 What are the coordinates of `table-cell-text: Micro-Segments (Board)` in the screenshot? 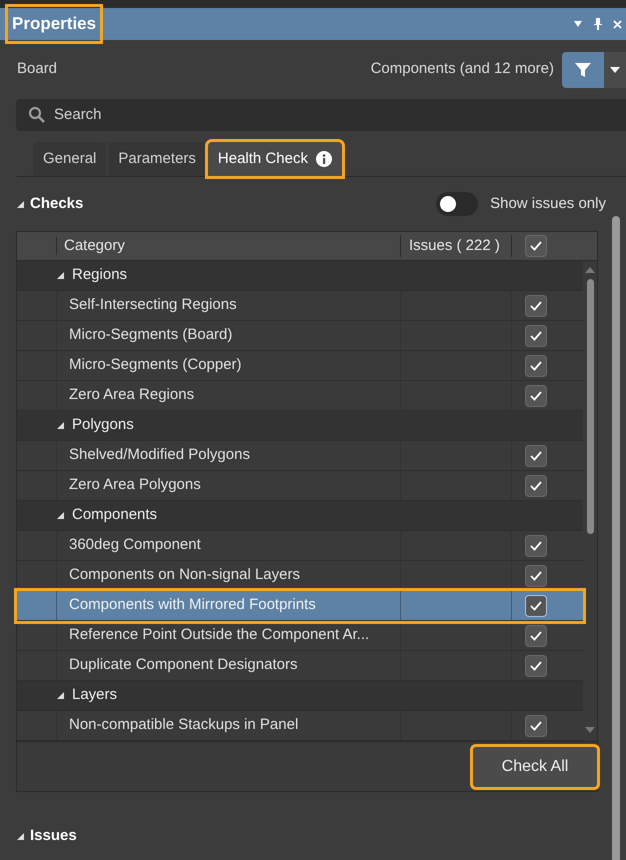 It's located at (151, 335).